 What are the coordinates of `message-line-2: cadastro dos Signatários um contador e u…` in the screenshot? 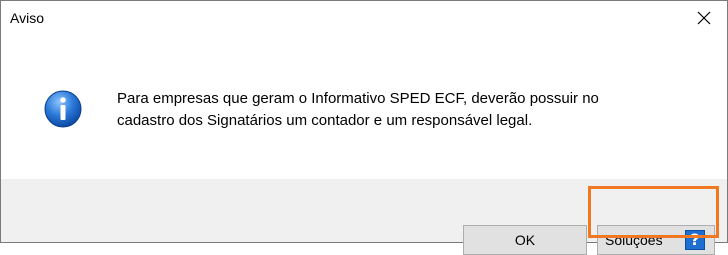 It's located at (325, 120).